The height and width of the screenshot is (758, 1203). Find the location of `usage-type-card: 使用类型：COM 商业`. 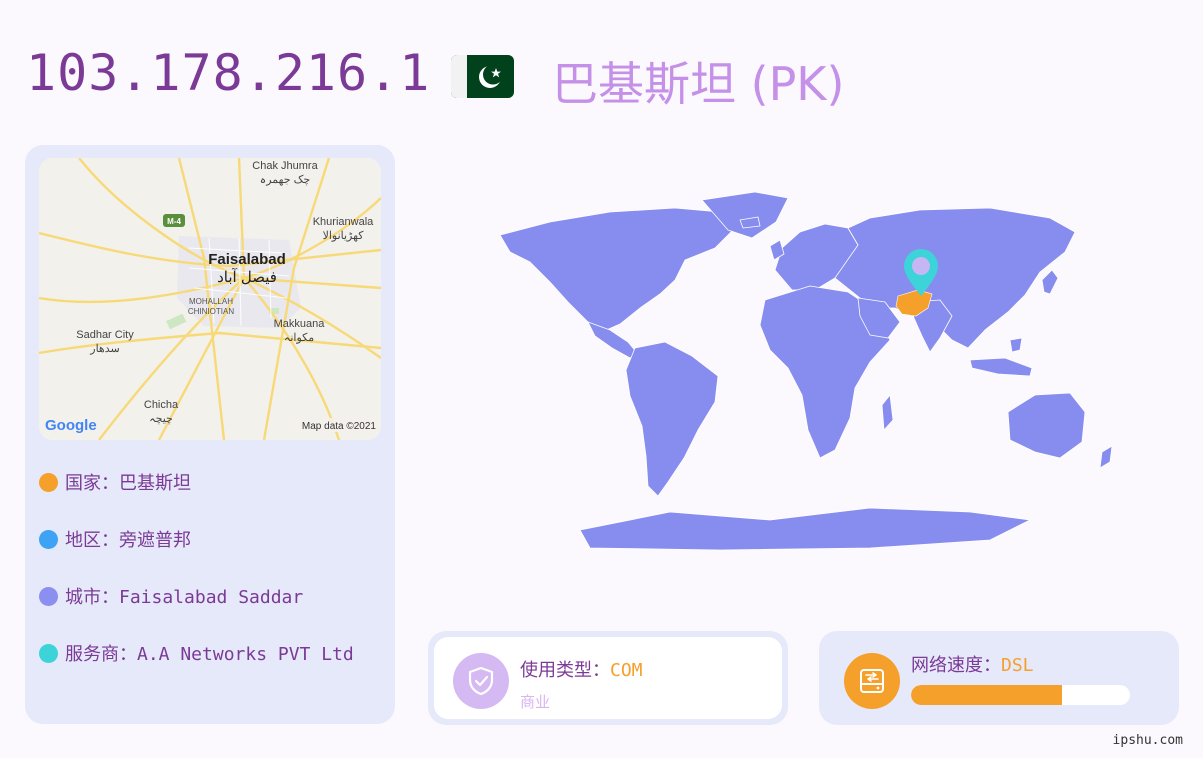

usage-type-card: 使用类型：COM 商业 is located at coordinates (608, 678).